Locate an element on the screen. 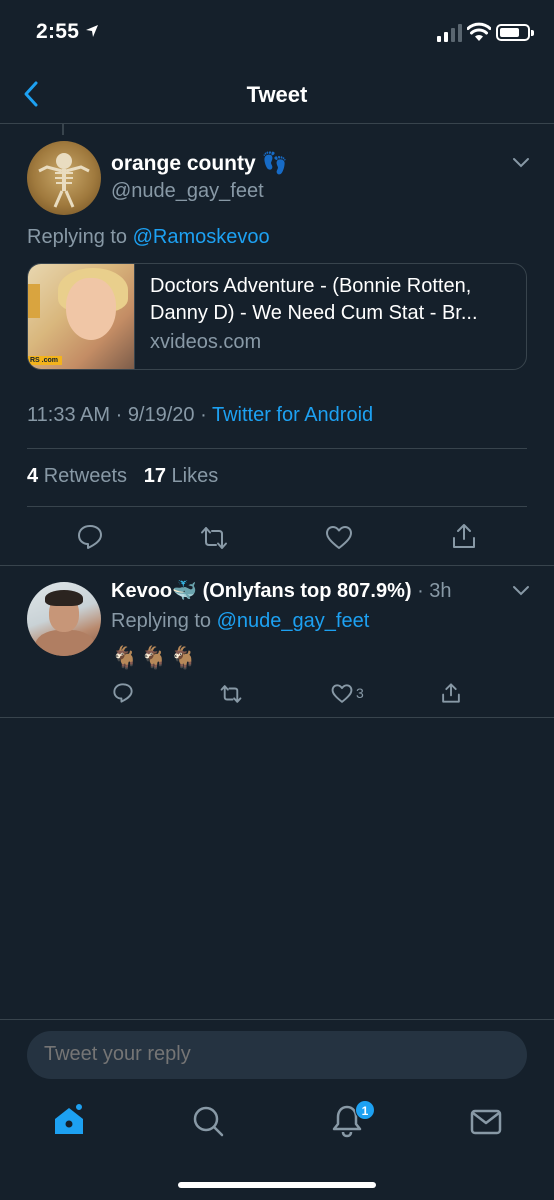 The width and height of the screenshot is (554, 1200). nav-bar: Tweet is located at coordinates (277, 95).